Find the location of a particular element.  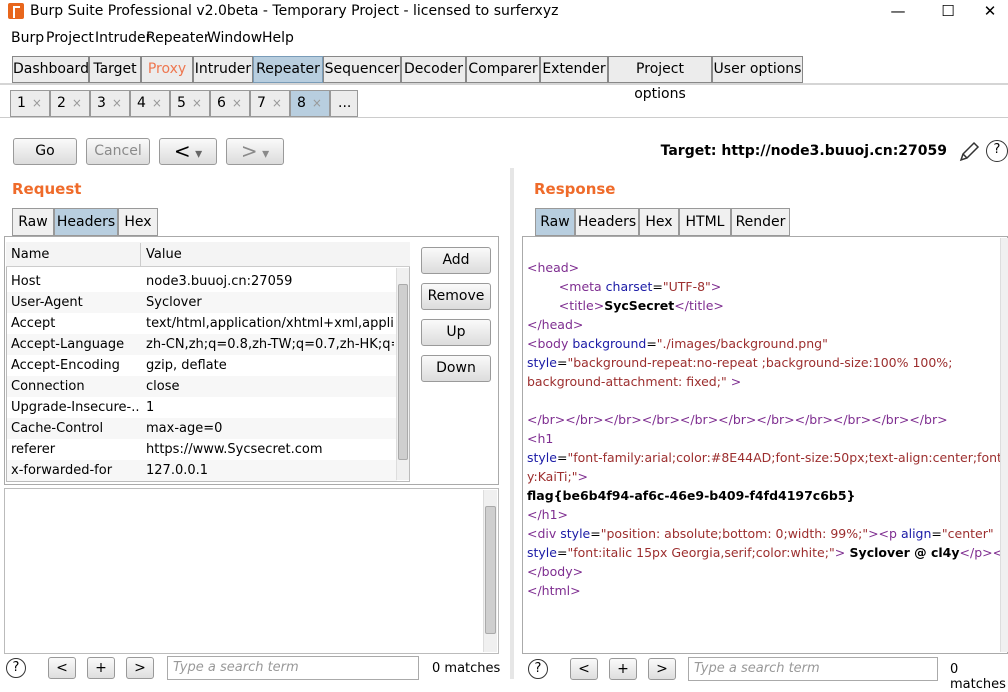

repeater-tab-7: 7 × is located at coordinates (270, 103).